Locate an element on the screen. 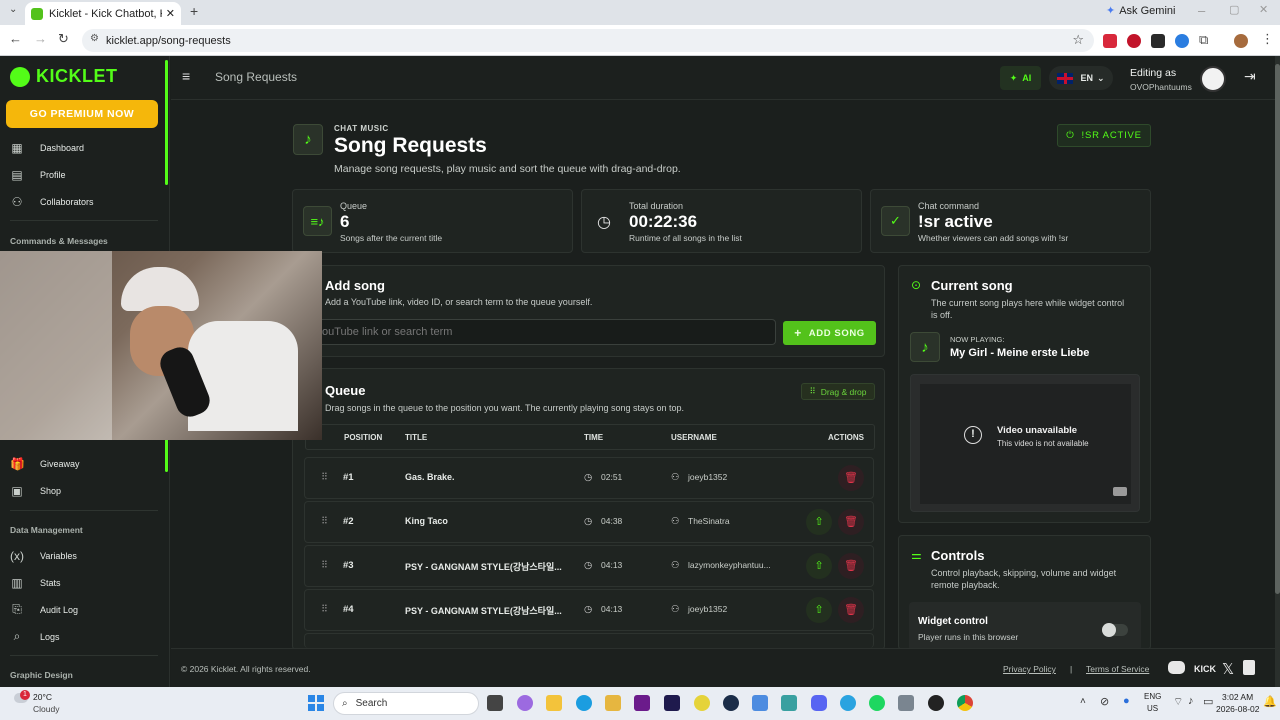  browser-menu-icon: ⋮ is located at coordinates (1267, 39).